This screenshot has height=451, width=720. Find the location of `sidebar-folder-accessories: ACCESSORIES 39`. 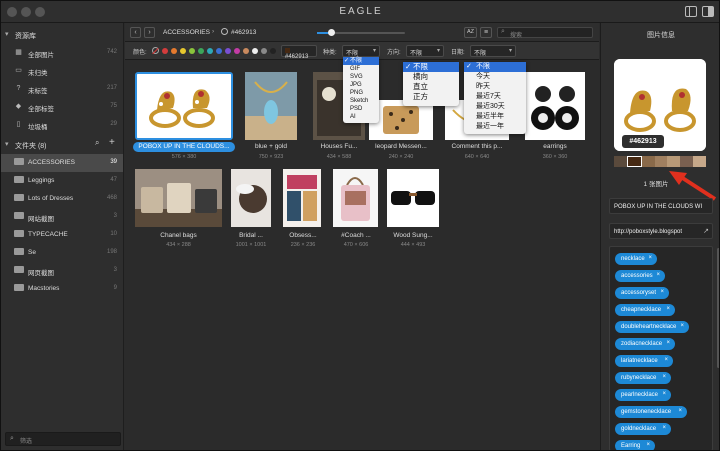

sidebar-folder-accessories: ACCESSORIES 39 is located at coordinates (62, 163).